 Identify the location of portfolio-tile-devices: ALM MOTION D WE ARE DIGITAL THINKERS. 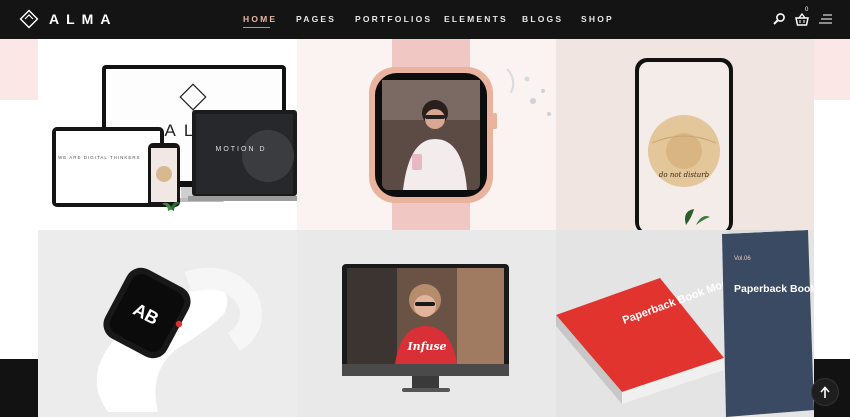
(167, 134).